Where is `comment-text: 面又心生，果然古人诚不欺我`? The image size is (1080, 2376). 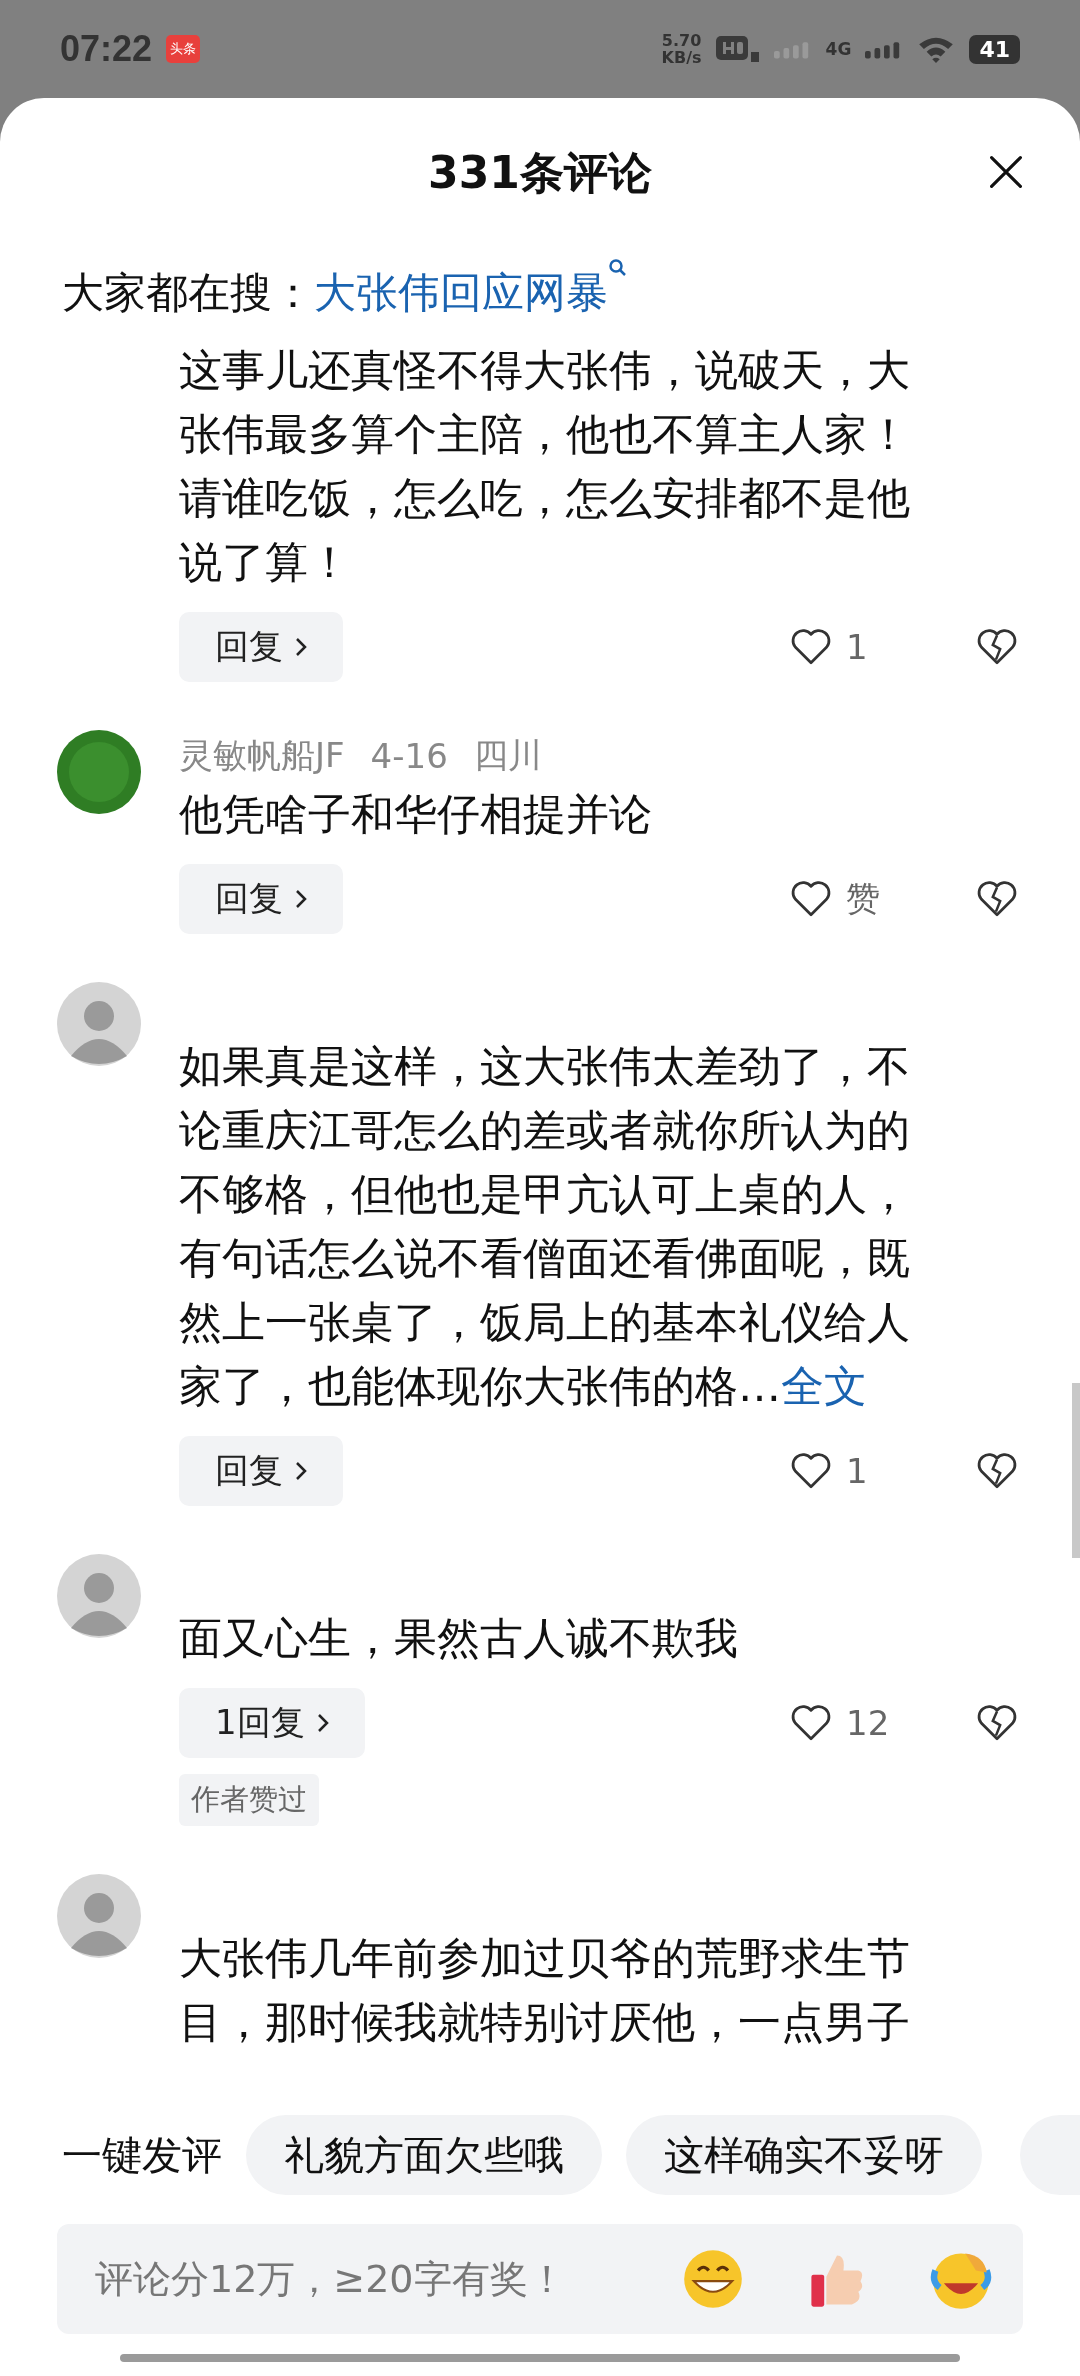 comment-text: 面又心生，果然古人诚不欺我 is located at coordinates (459, 1638).